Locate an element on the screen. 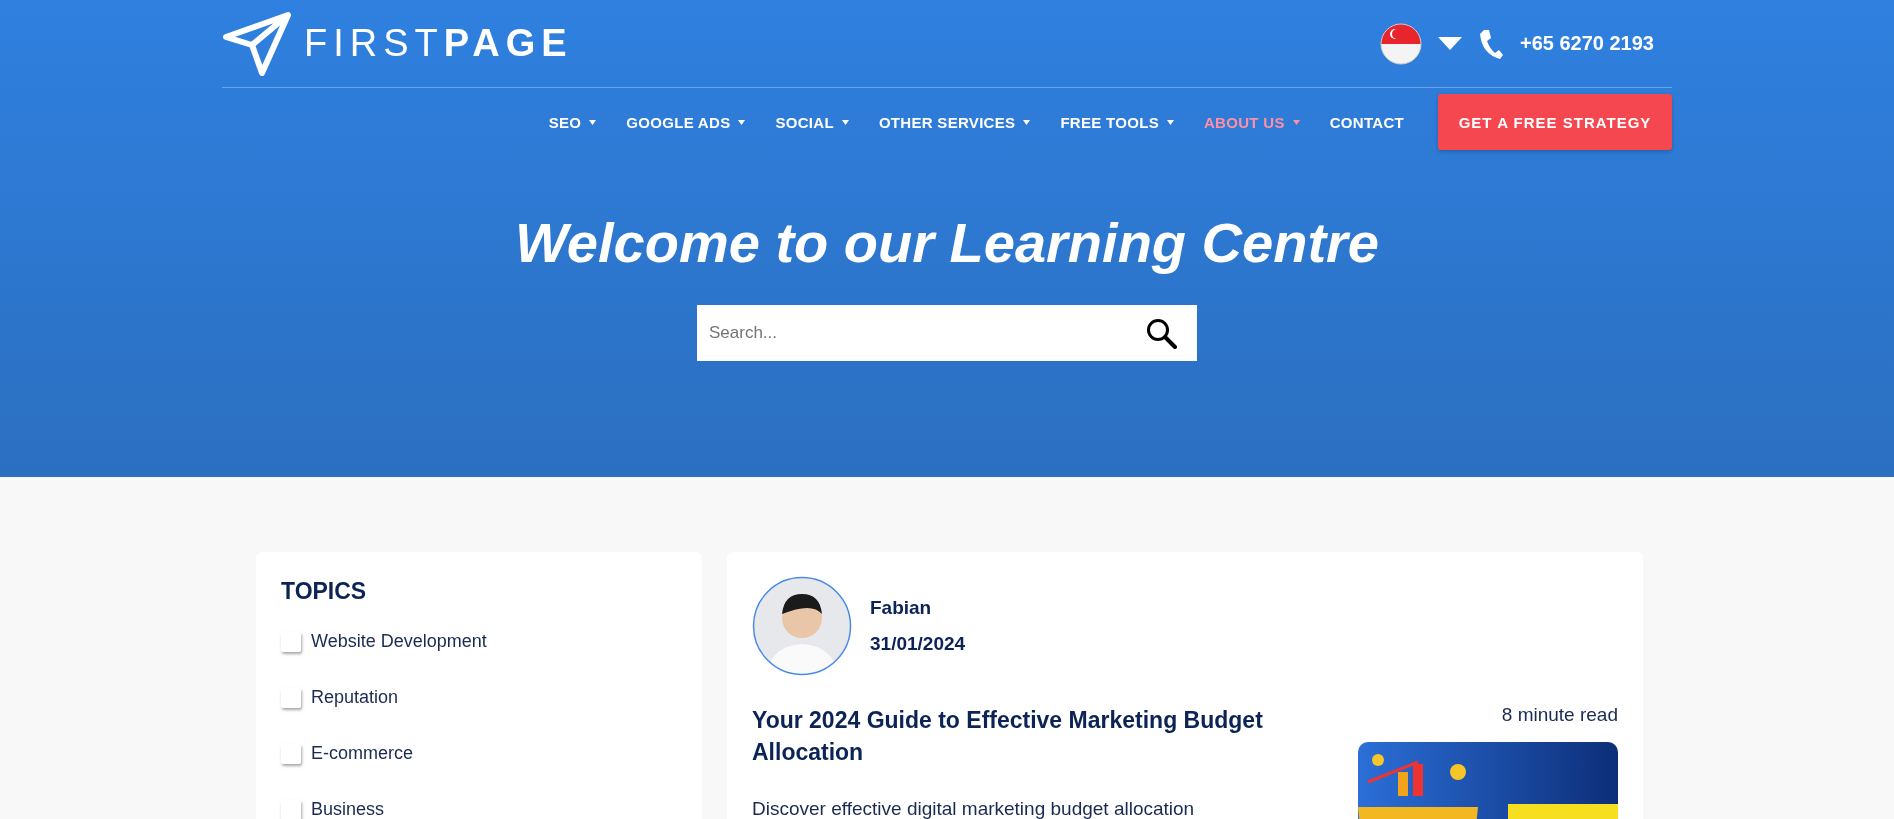  author-name: Fabian is located at coordinates (918, 608).